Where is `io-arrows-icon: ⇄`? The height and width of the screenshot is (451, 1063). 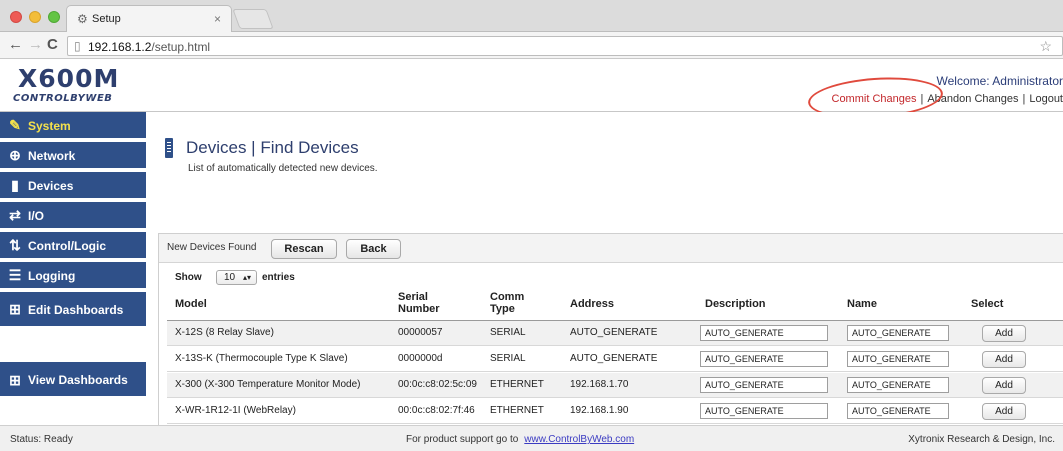
io-arrows-icon: ⇄ is located at coordinates (15, 215).